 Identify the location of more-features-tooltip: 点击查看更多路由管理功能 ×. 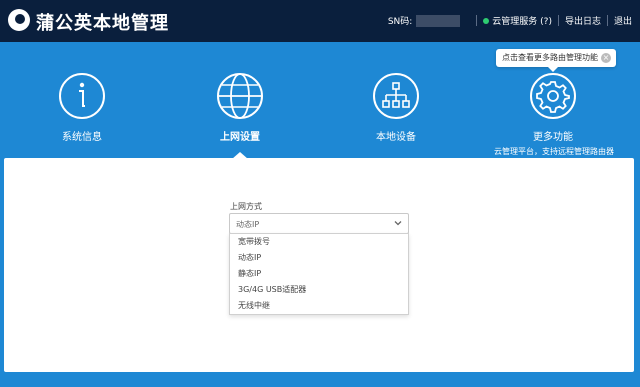
(556, 60).